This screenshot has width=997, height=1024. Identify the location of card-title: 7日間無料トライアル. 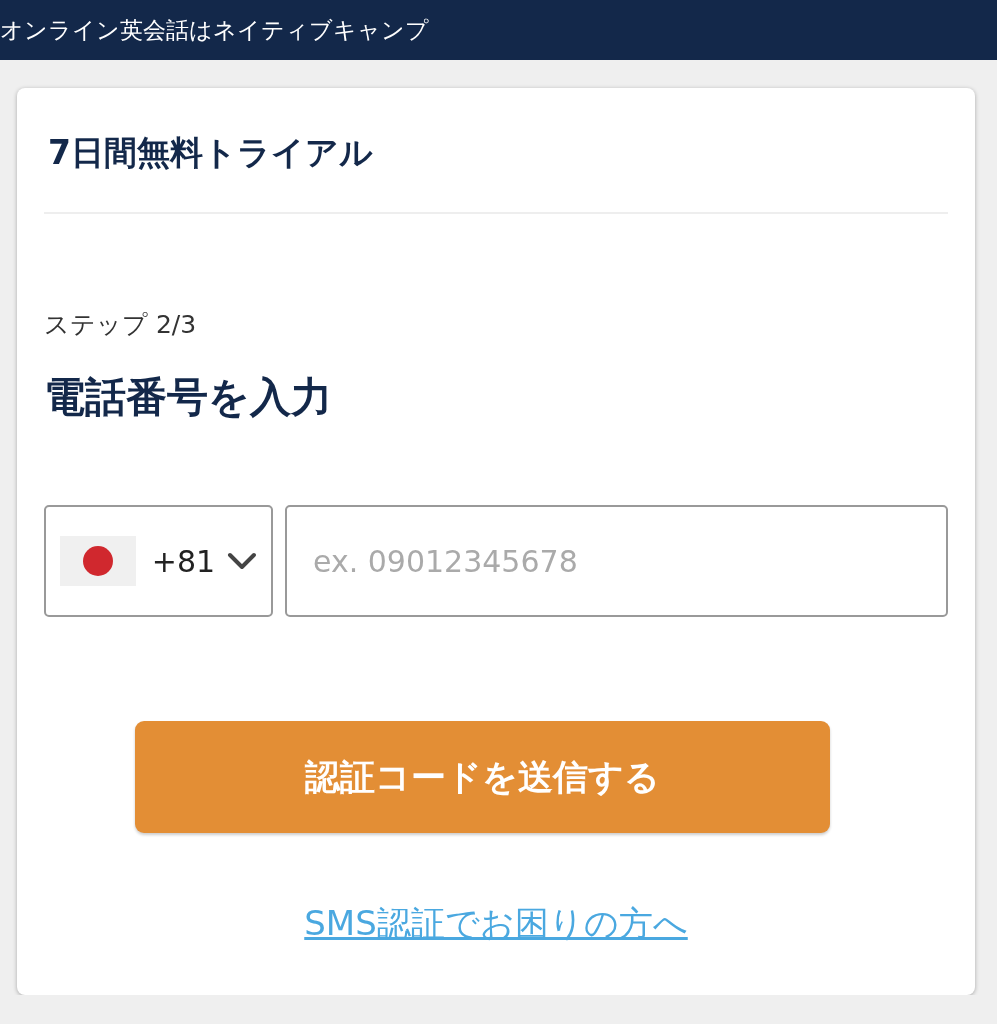
(210, 153).